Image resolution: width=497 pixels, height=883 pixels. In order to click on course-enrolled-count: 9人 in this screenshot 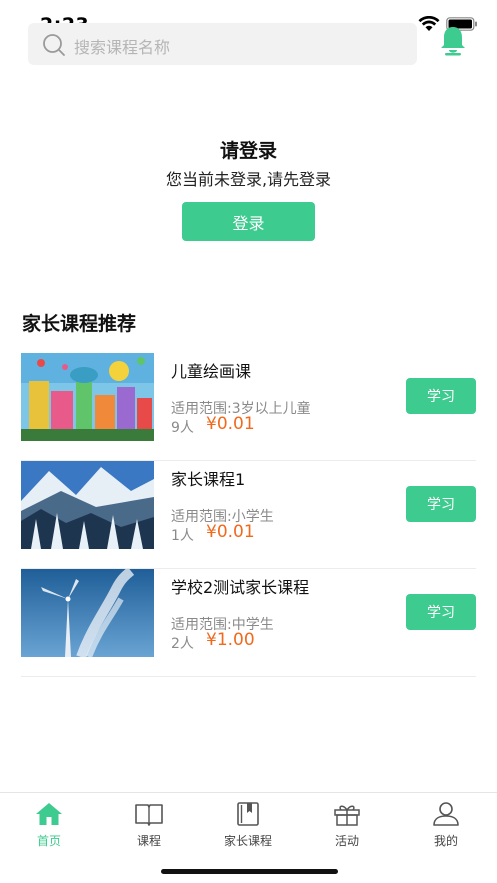, I will do `click(182, 428)`.